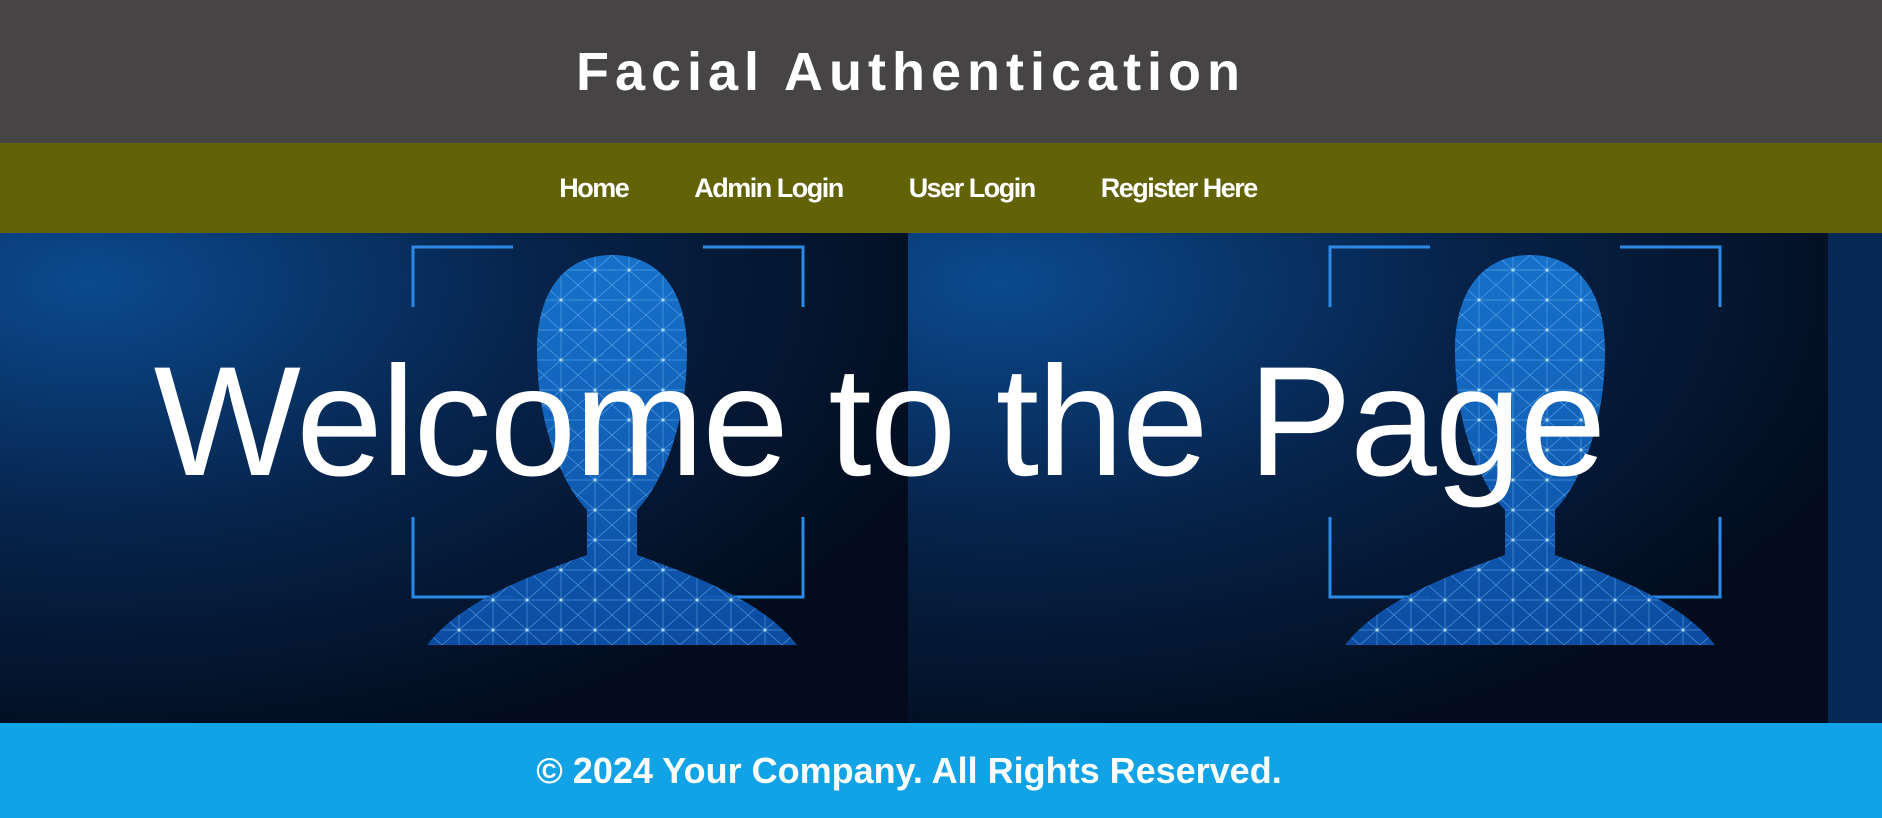 This screenshot has height=818, width=1882. I want to click on nav-item-home: Home, so click(594, 188).